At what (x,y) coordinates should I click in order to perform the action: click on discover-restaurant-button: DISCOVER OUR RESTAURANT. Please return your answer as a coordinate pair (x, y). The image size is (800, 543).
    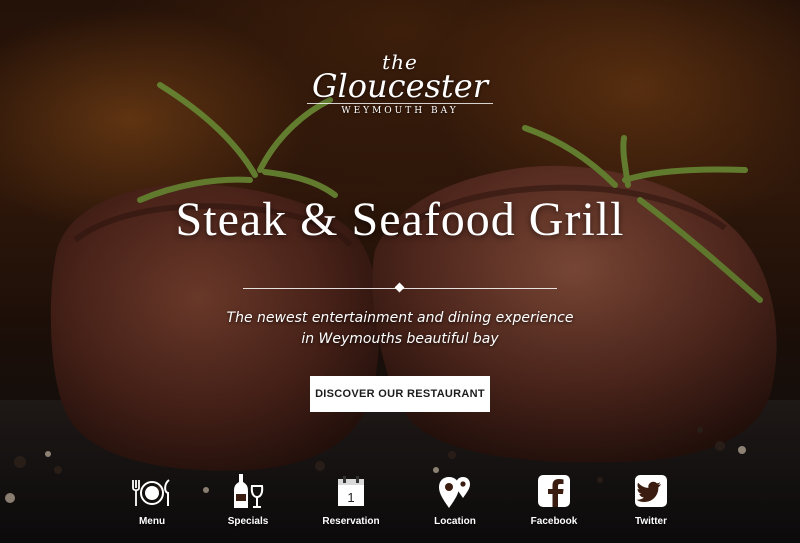
    Looking at the image, I should click on (400, 394).